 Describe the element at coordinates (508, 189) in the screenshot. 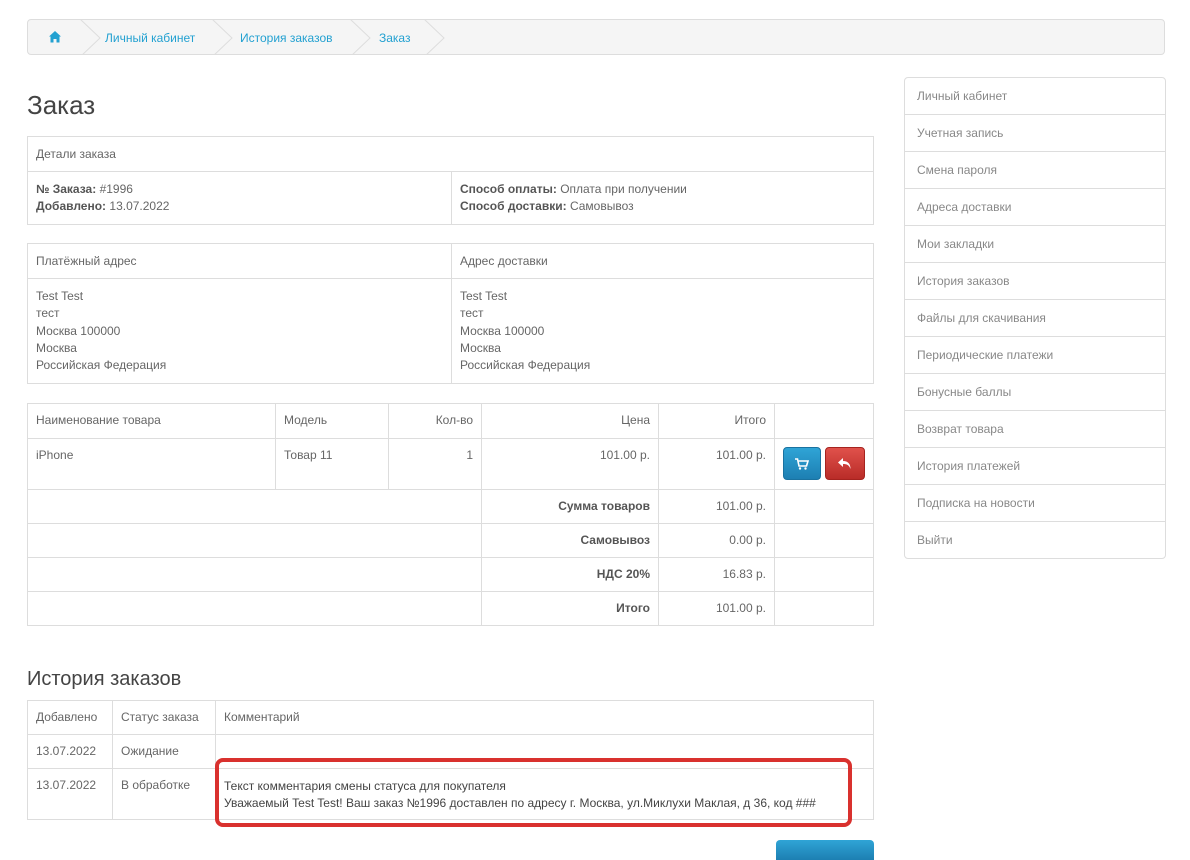

I see `payment-method-label: Способ оплаты:` at that location.